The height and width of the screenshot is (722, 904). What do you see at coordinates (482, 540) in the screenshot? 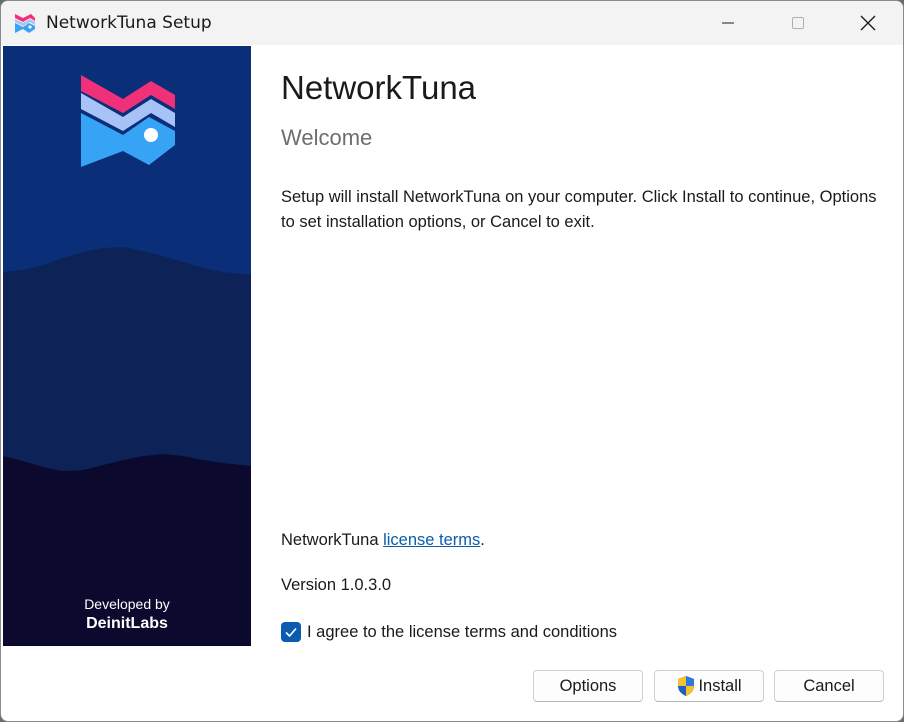
I see `license-suffix: .` at bounding box center [482, 540].